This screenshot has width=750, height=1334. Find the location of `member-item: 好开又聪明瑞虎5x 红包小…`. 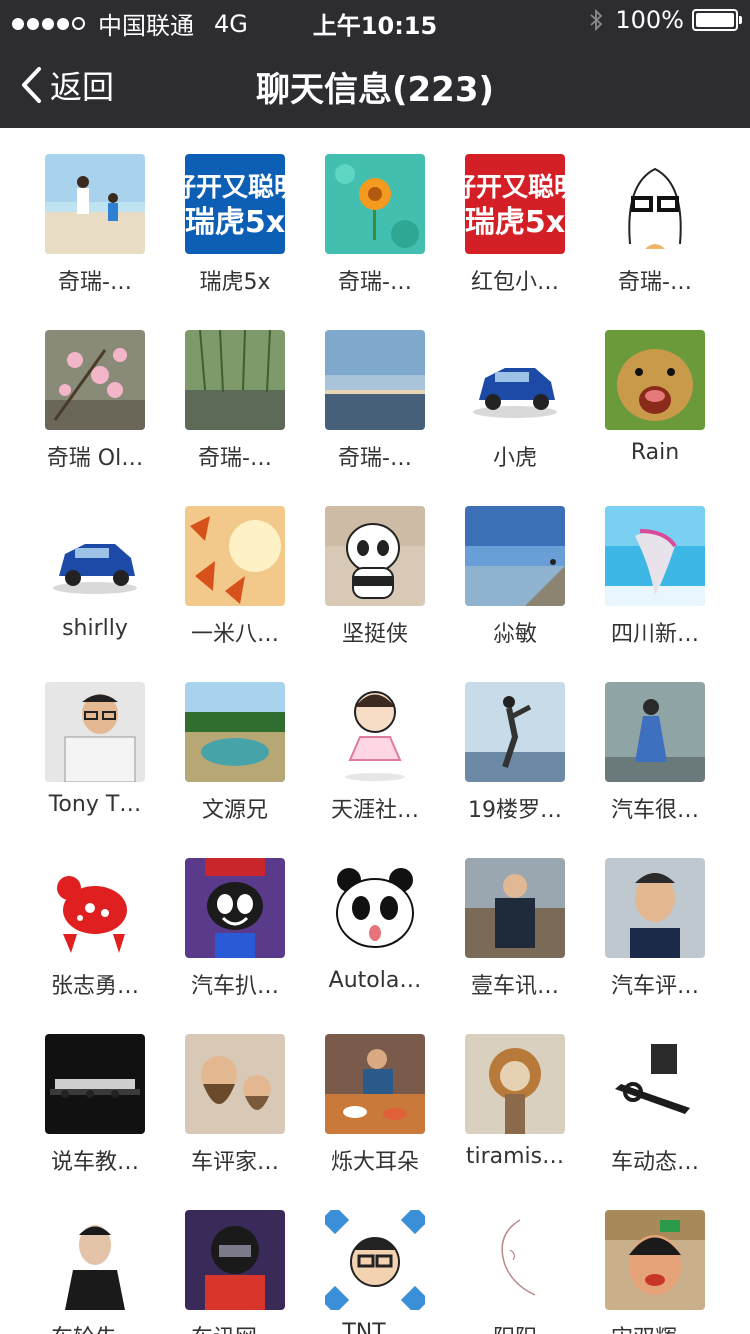

member-item: 好开又聪明瑞虎5x 红包小… is located at coordinates (515, 216).